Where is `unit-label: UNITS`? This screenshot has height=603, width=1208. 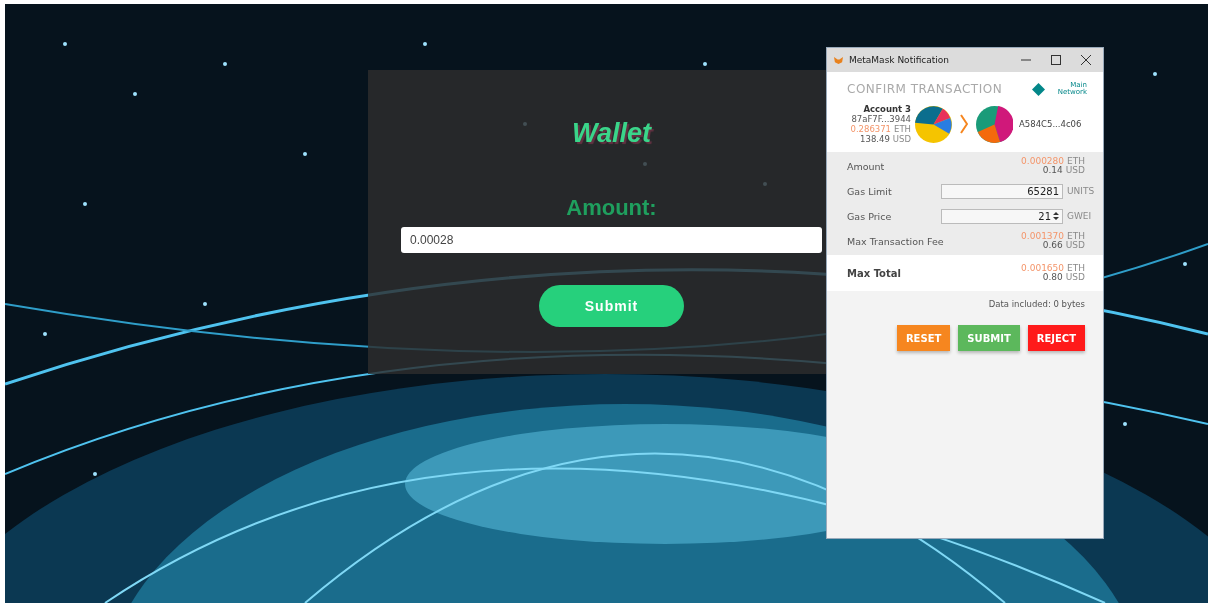
unit-label: UNITS is located at coordinates (1081, 191).